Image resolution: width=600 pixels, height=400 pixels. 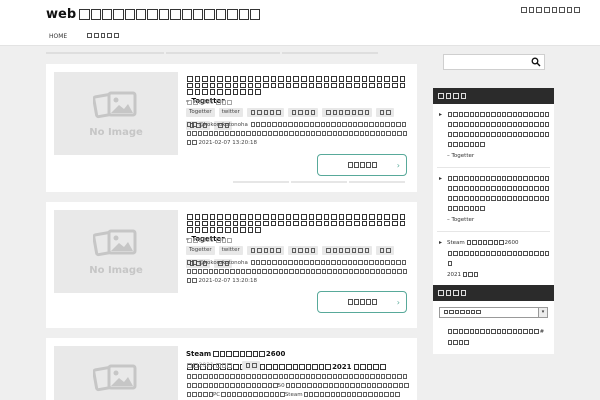 I want to click on global-nav: HOME, so click(x=300, y=37).